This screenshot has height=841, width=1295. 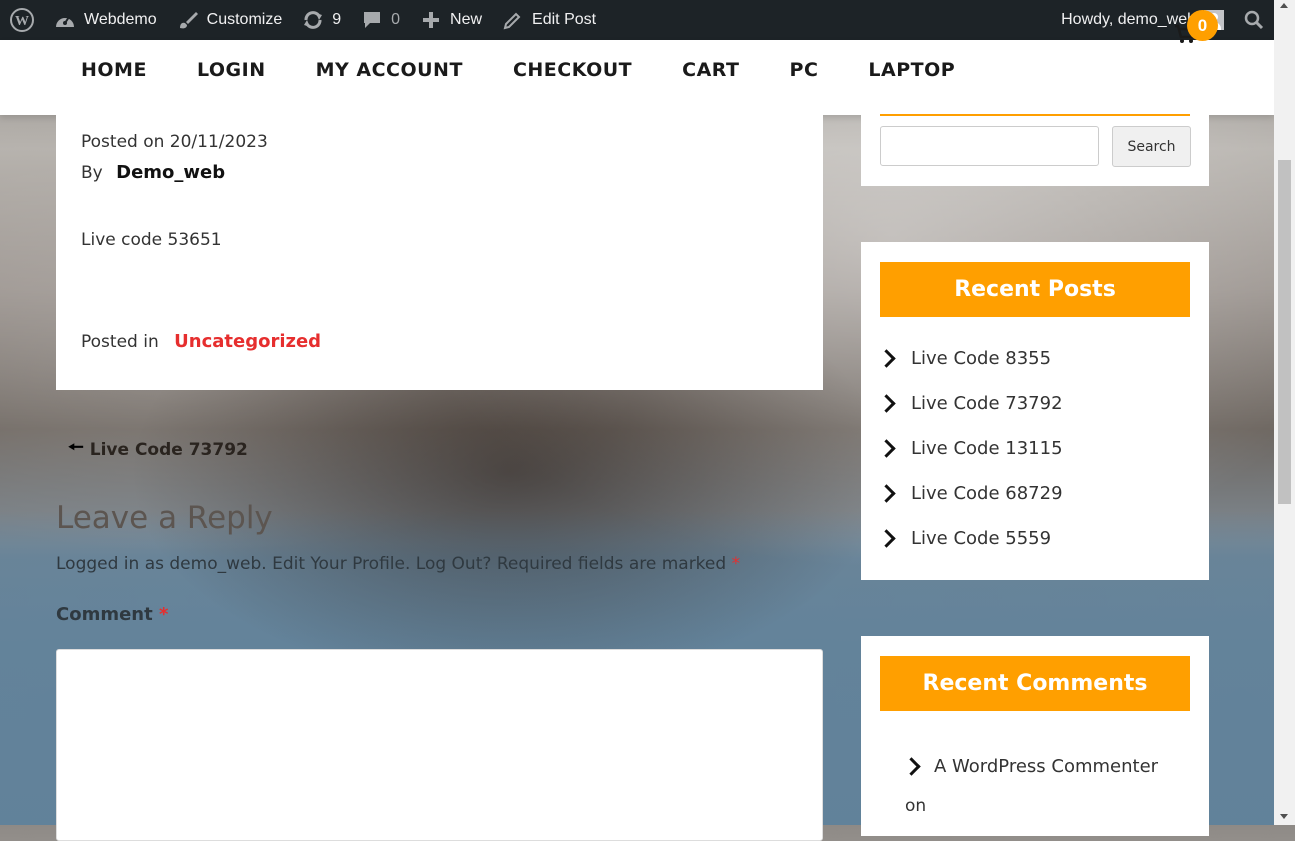 I want to click on comment-textarea, so click(x=439, y=745).